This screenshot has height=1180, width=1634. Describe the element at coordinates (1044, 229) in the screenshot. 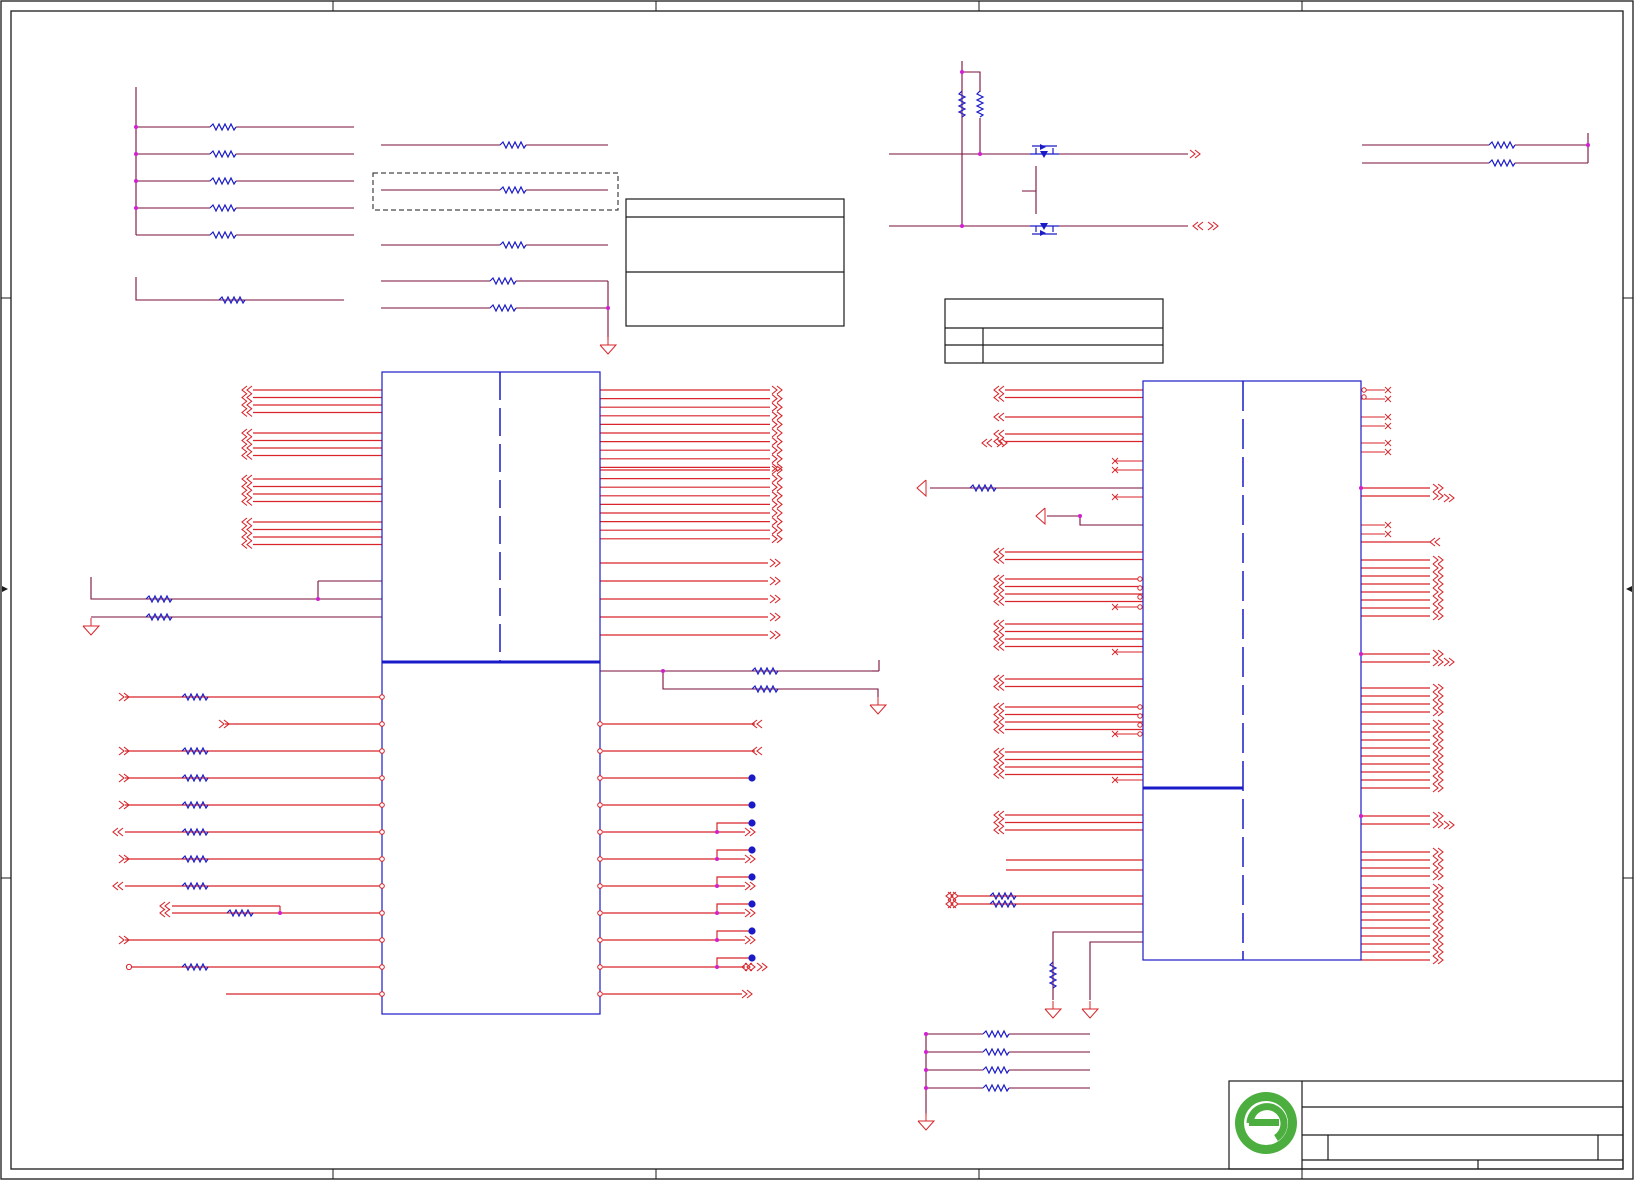

I see `mosfet-icon` at that location.